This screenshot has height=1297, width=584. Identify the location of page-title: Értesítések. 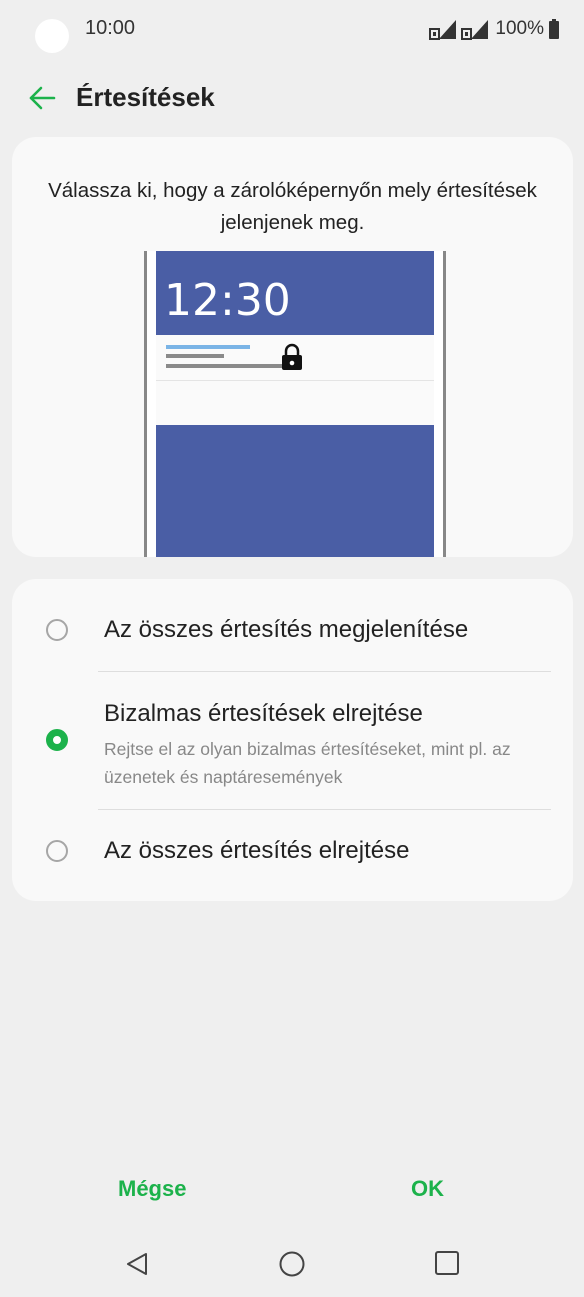
(145, 97).